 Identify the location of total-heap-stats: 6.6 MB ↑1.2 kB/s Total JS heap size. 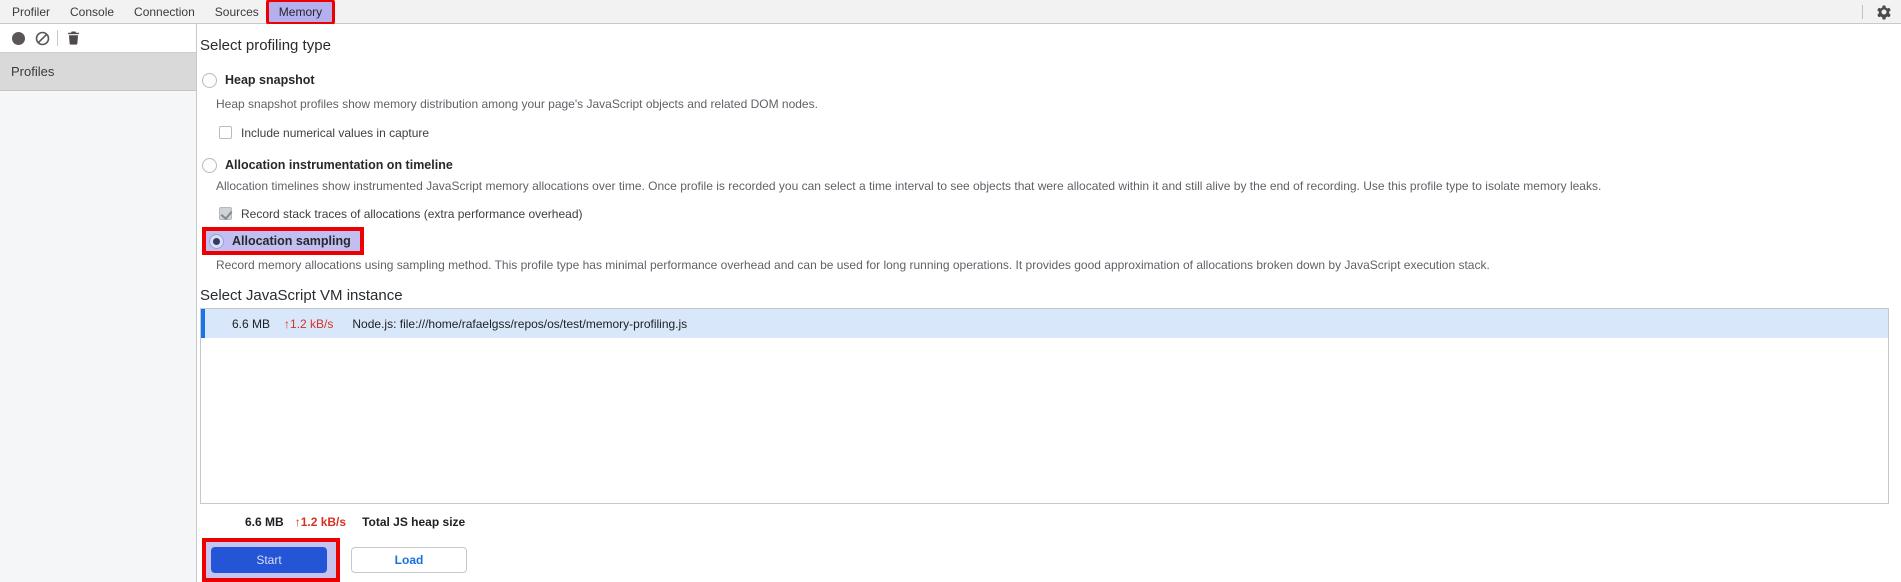
(1067, 522).